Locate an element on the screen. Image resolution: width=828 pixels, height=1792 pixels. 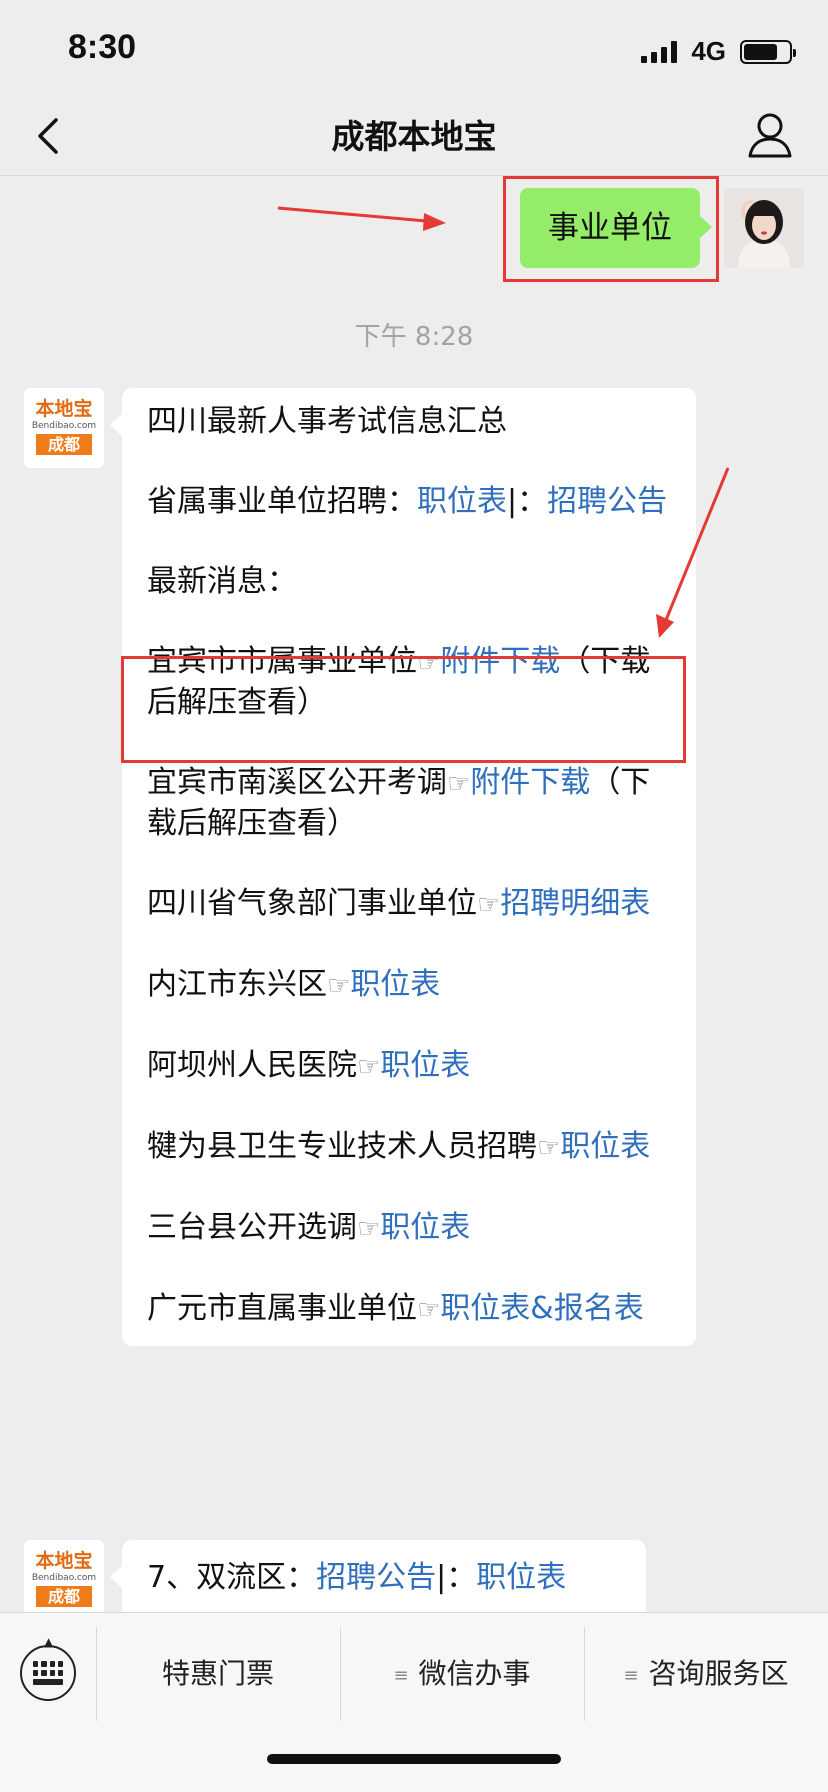
news-item-aba-hospital: 阿坝州人民医院☞职位表 is located at coordinates (408, 1066).